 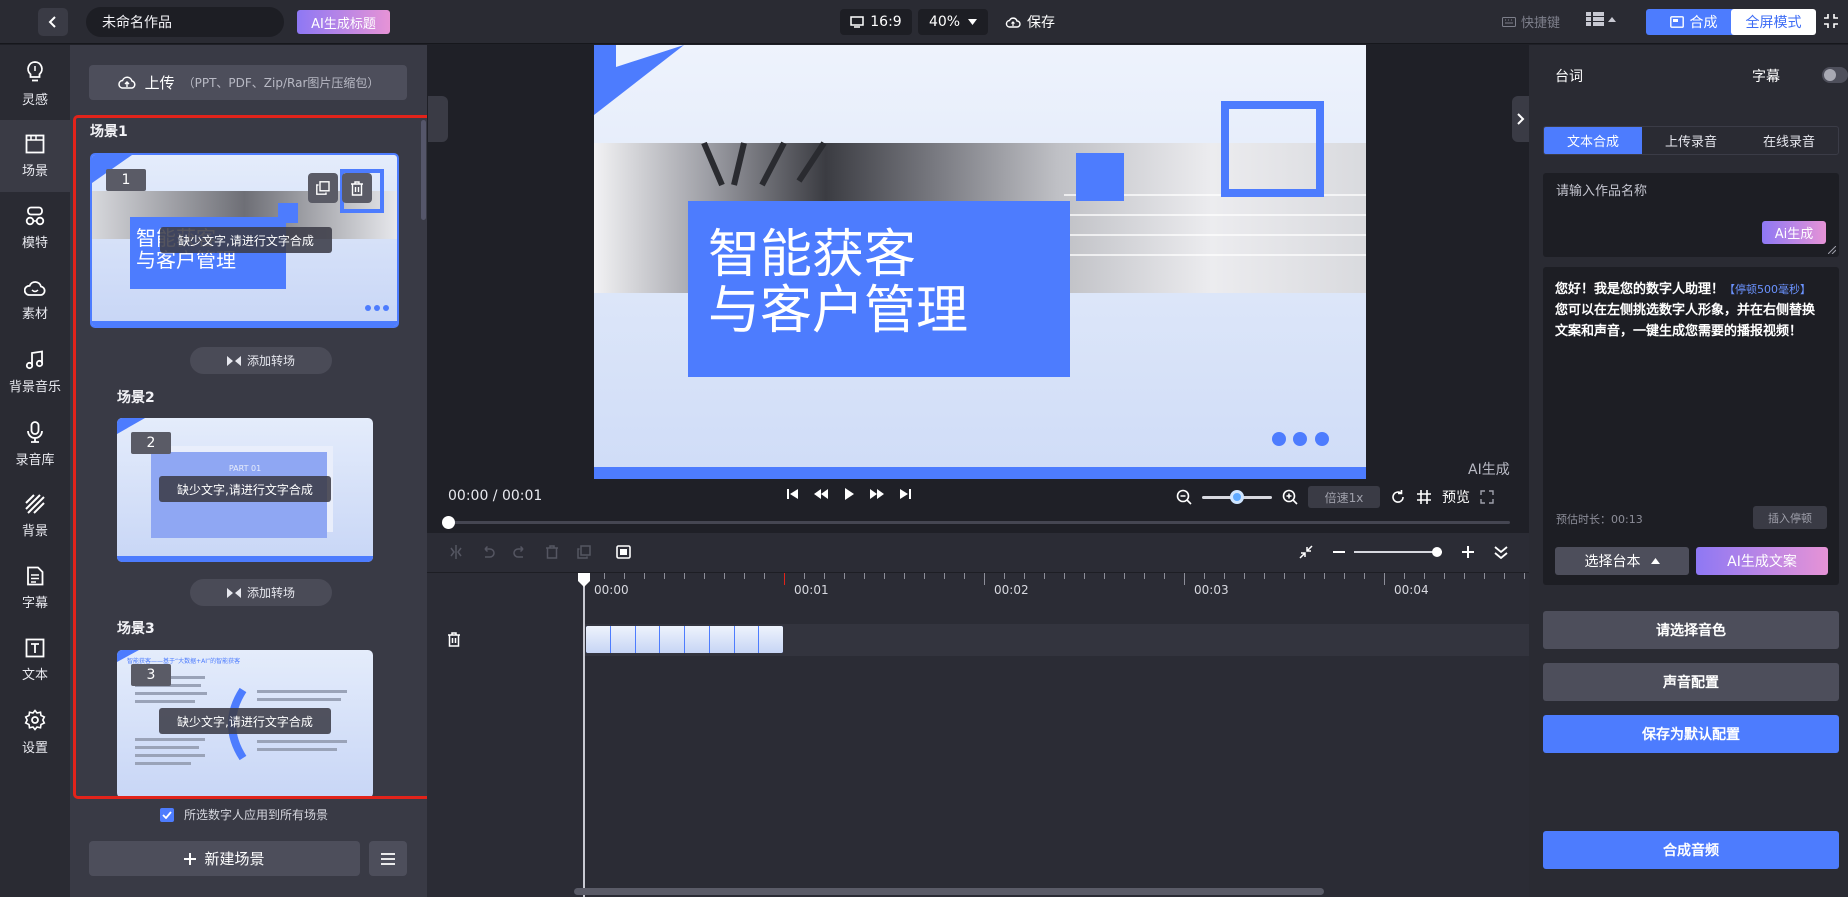 What do you see at coordinates (35, 288) in the screenshot?
I see `cloud-icon` at bounding box center [35, 288].